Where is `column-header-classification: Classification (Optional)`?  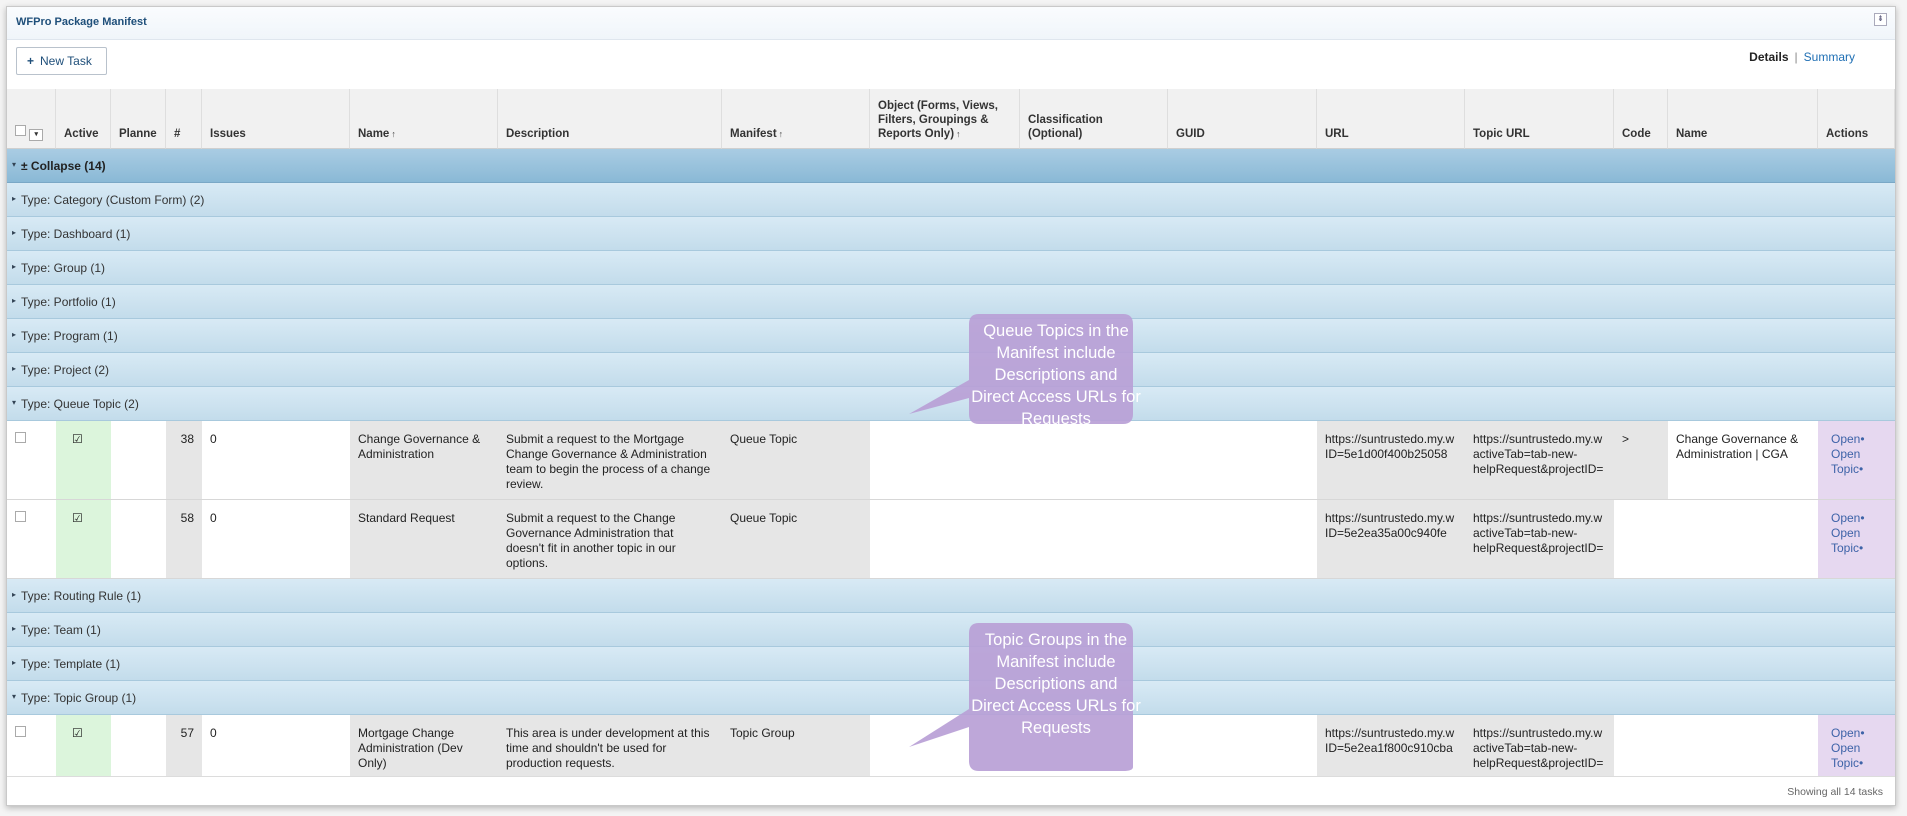
column-header-classification: Classification (Optional) is located at coordinates (1094, 119).